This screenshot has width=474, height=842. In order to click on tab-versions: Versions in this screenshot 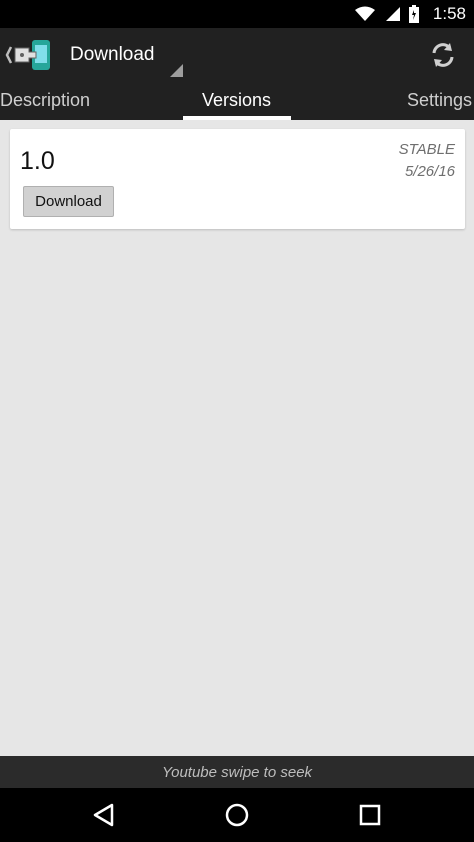, I will do `click(236, 100)`.